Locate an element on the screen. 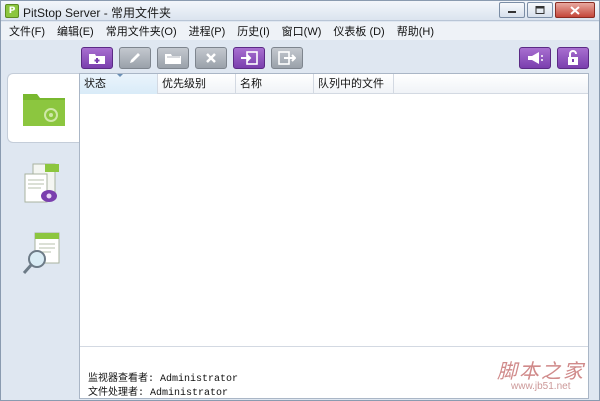 The height and width of the screenshot is (401, 600). table-header: 状态 优先级别 名称 队列中的文件 is located at coordinates (334, 84).